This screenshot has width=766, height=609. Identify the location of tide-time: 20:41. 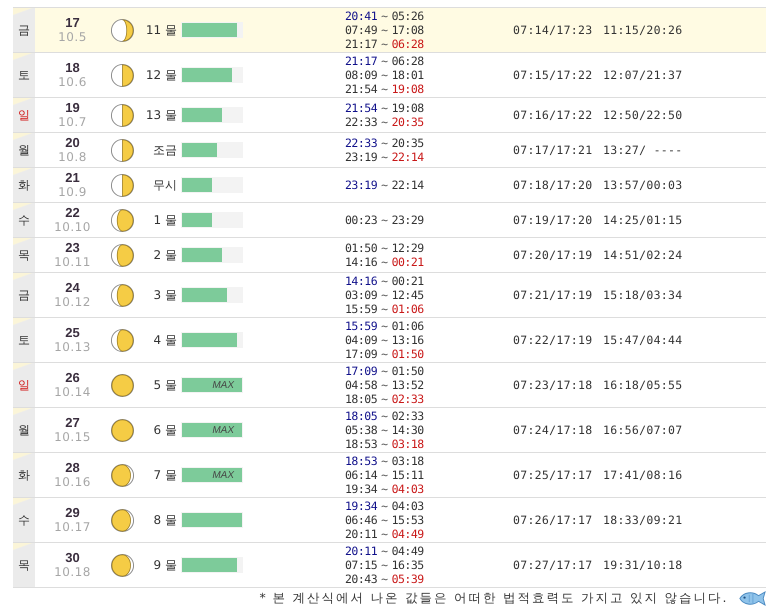
(361, 16).